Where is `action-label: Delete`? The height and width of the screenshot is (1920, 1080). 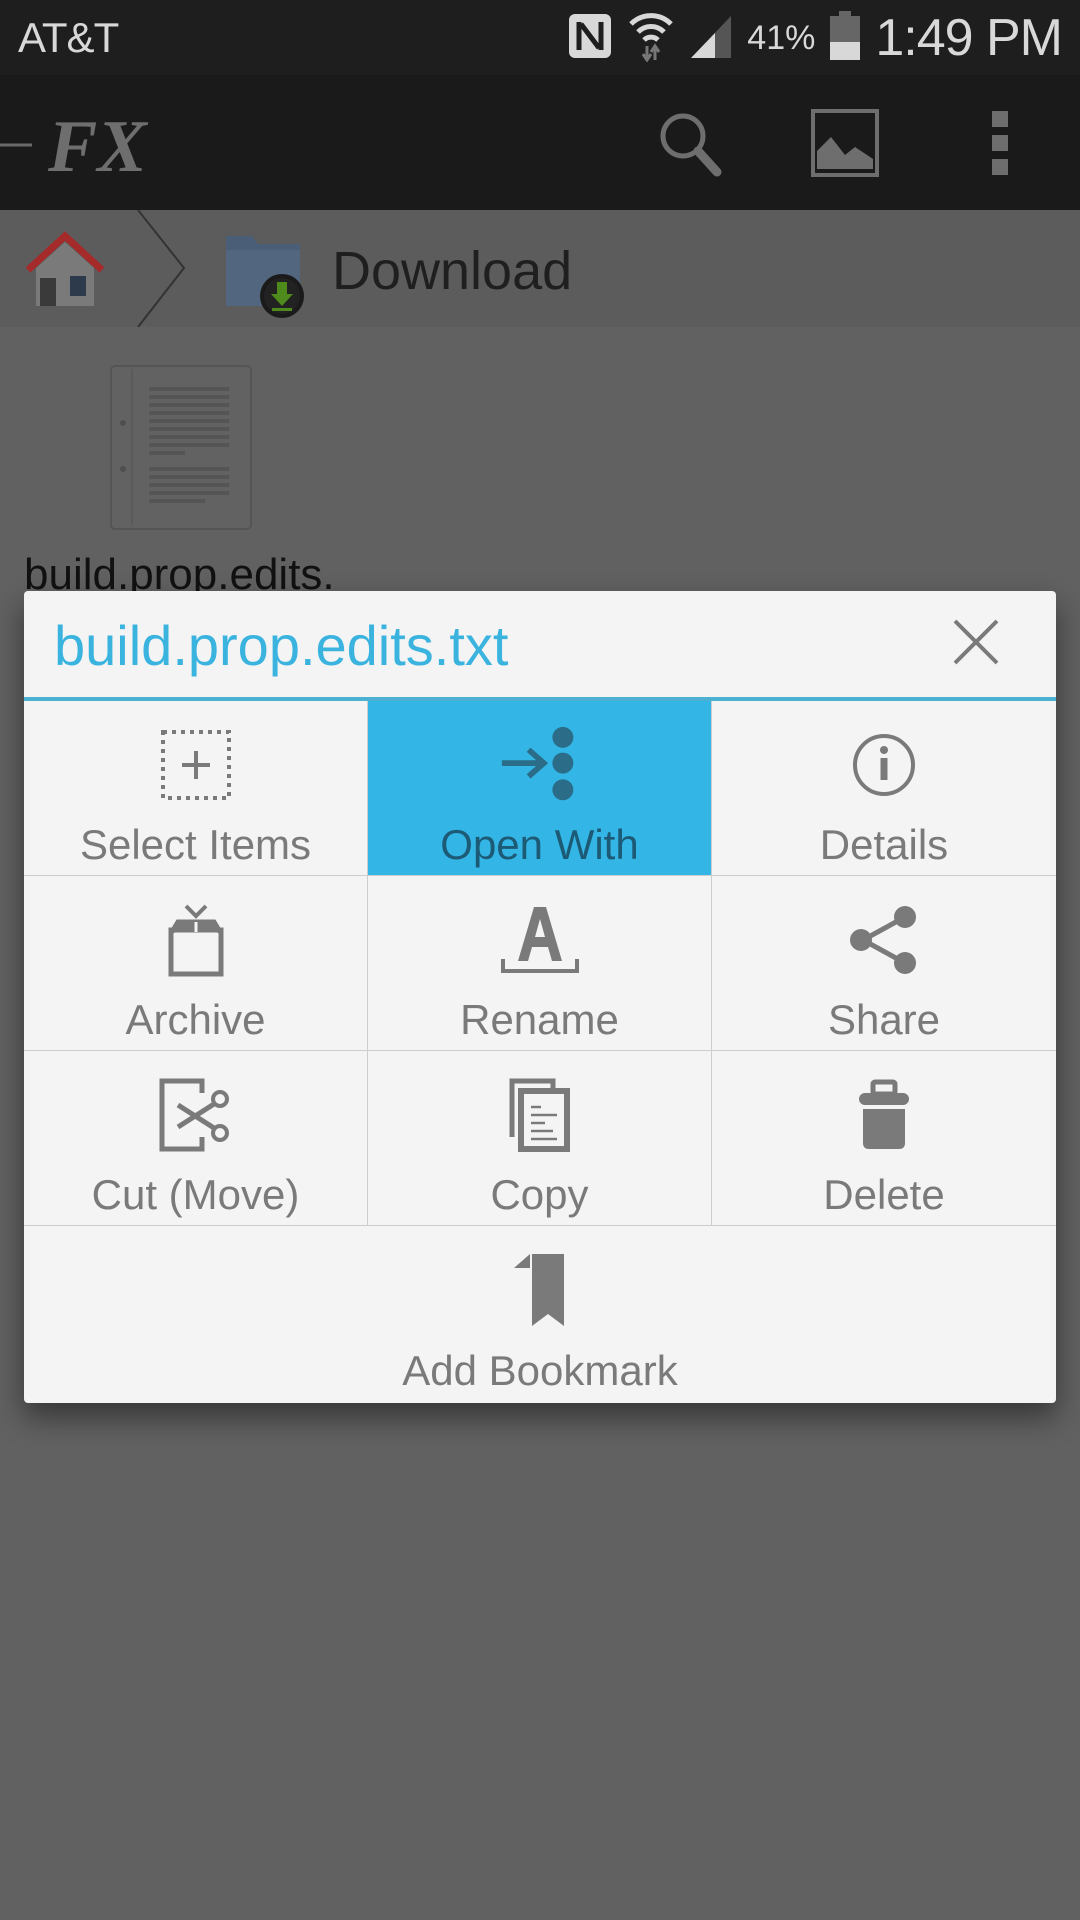
action-label: Delete is located at coordinates (884, 1194).